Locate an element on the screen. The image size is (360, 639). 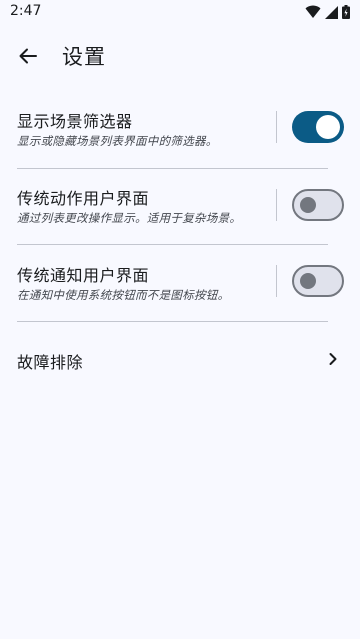
chevron-right-icon is located at coordinates (333, 359).